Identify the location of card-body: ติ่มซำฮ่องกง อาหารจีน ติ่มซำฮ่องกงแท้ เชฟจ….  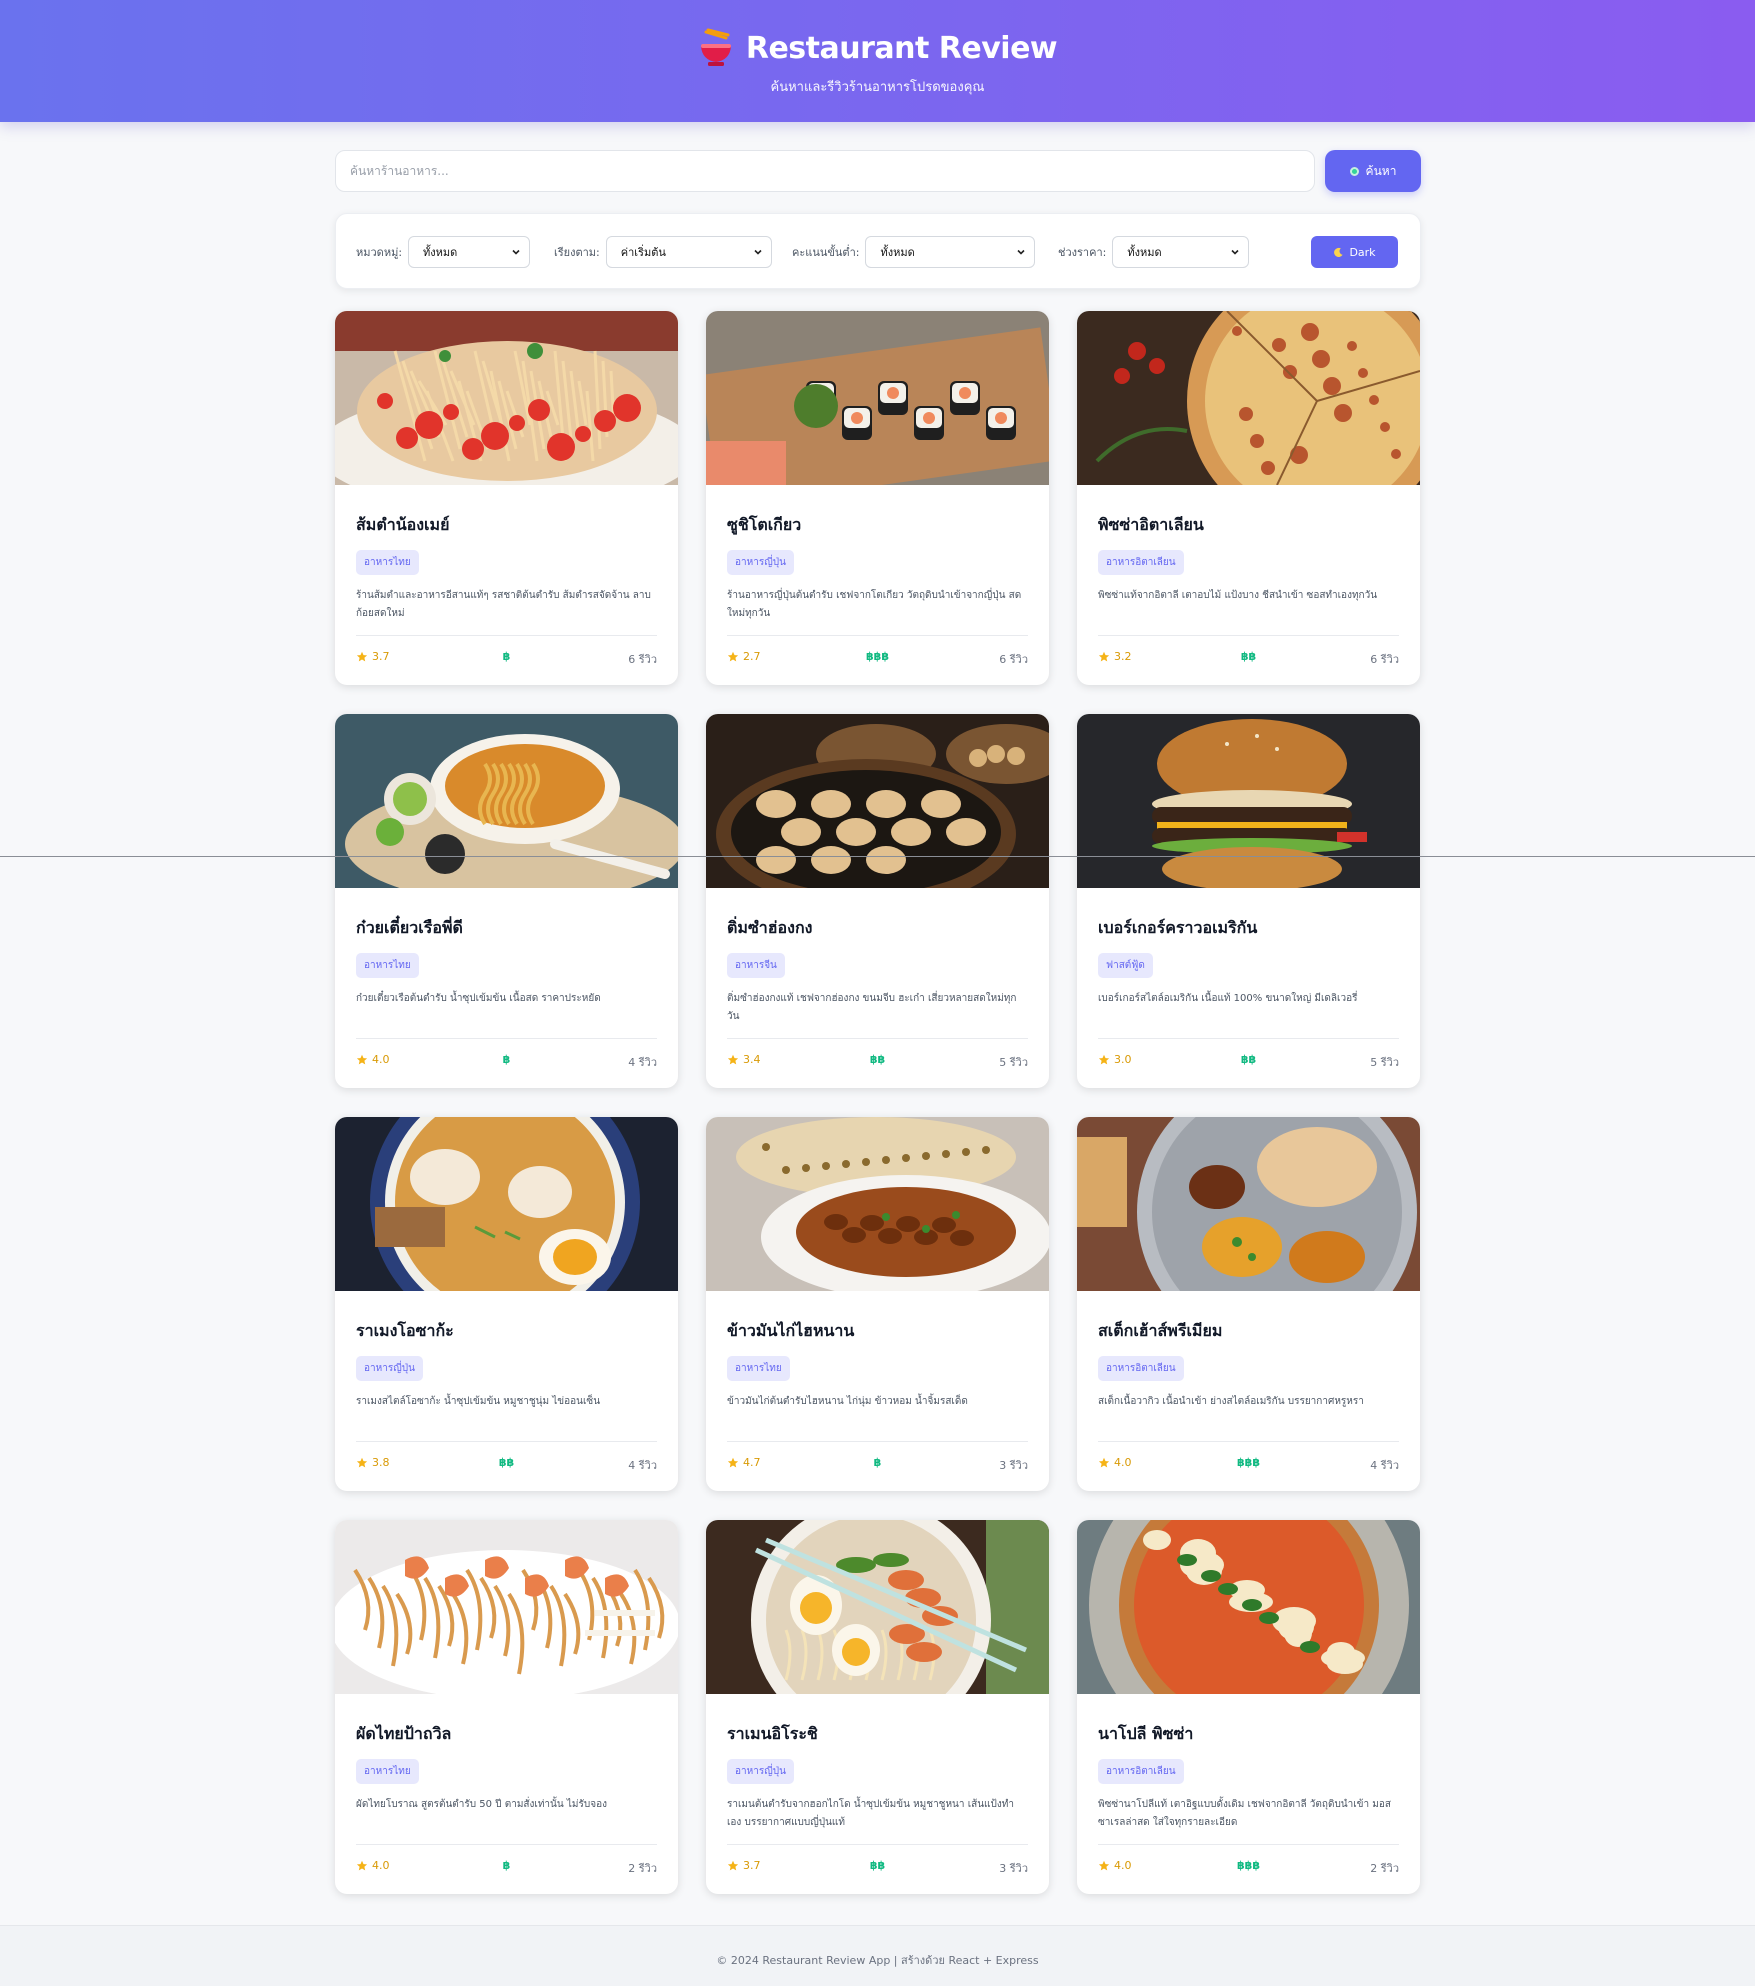
(877, 958).